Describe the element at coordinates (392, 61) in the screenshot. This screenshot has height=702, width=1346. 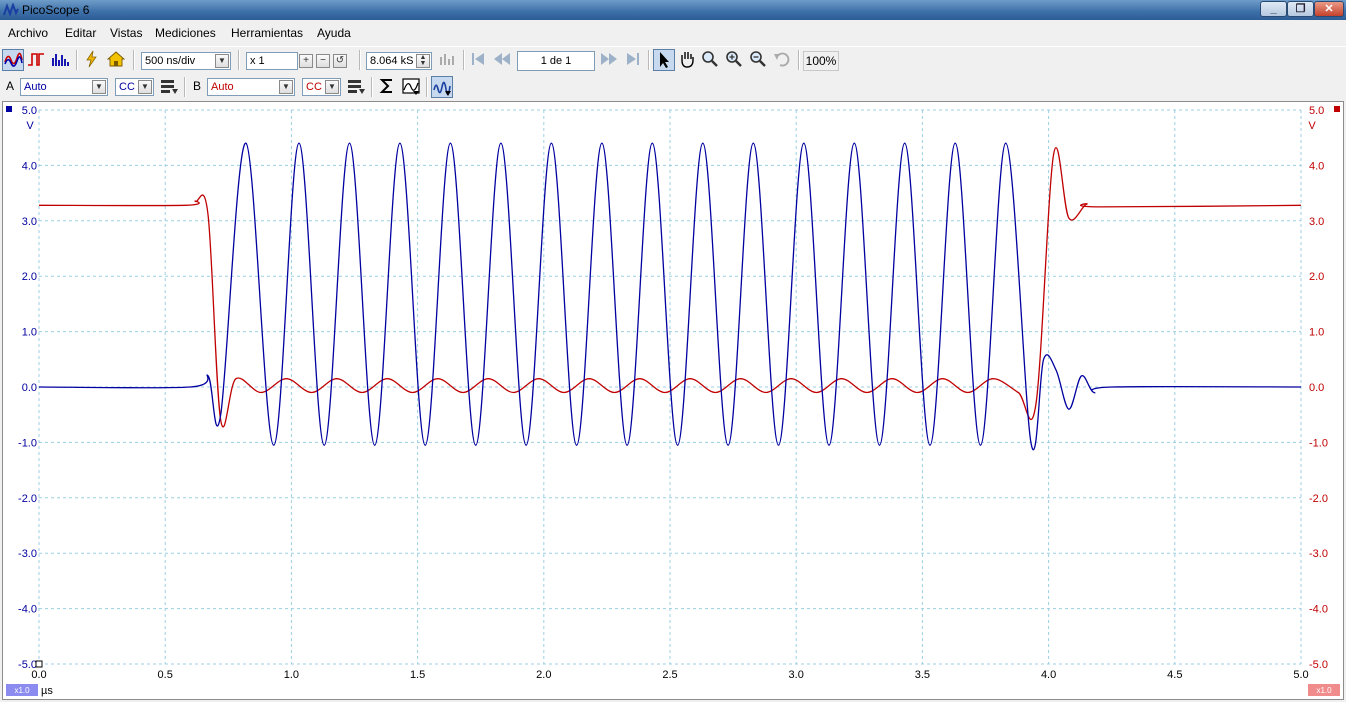
I see `samples-value: 8.064 kS` at that location.